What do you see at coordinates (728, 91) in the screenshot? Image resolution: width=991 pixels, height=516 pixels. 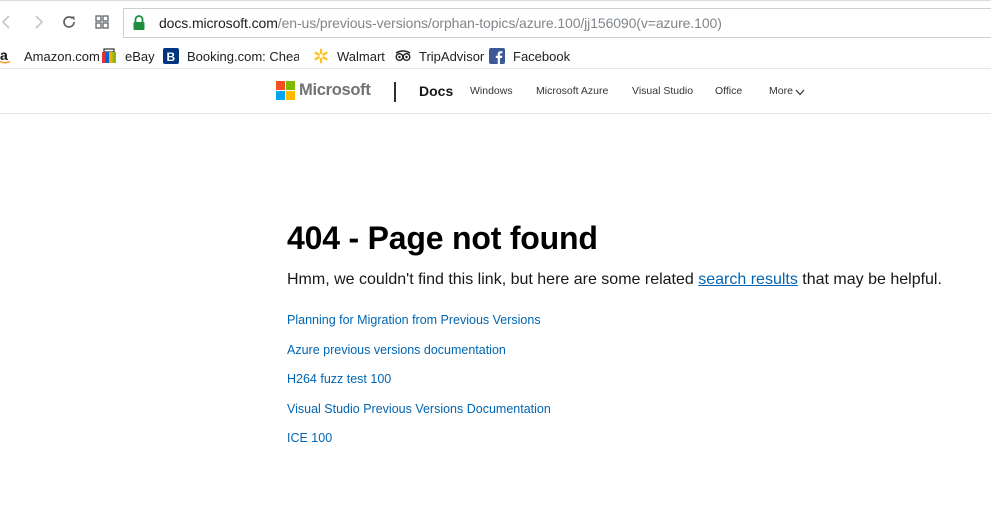 I see `nav-item-office: Office` at bounding box center [728, 91].